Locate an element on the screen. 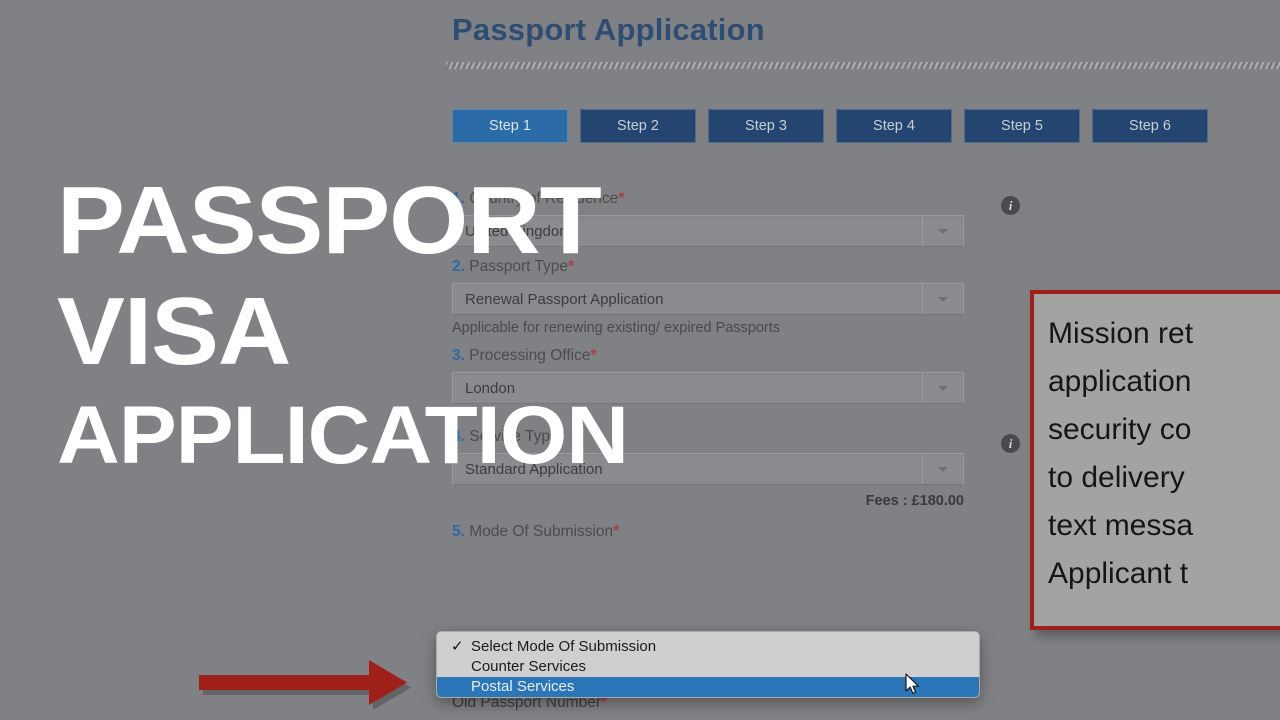  overlay-line-2: VISA is located at coordinates (174, 331).